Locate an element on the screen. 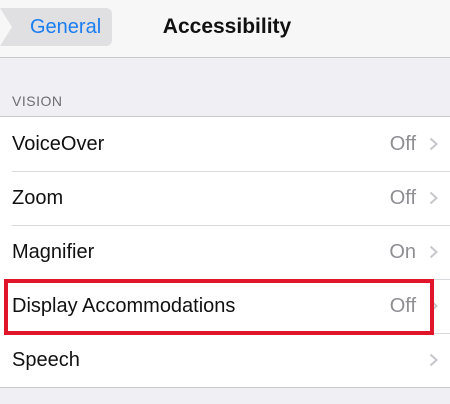 Image resolution: width=450 pixels, height=404 pixels. row-label: Display Accommodations is located at coordinates (124, 306).